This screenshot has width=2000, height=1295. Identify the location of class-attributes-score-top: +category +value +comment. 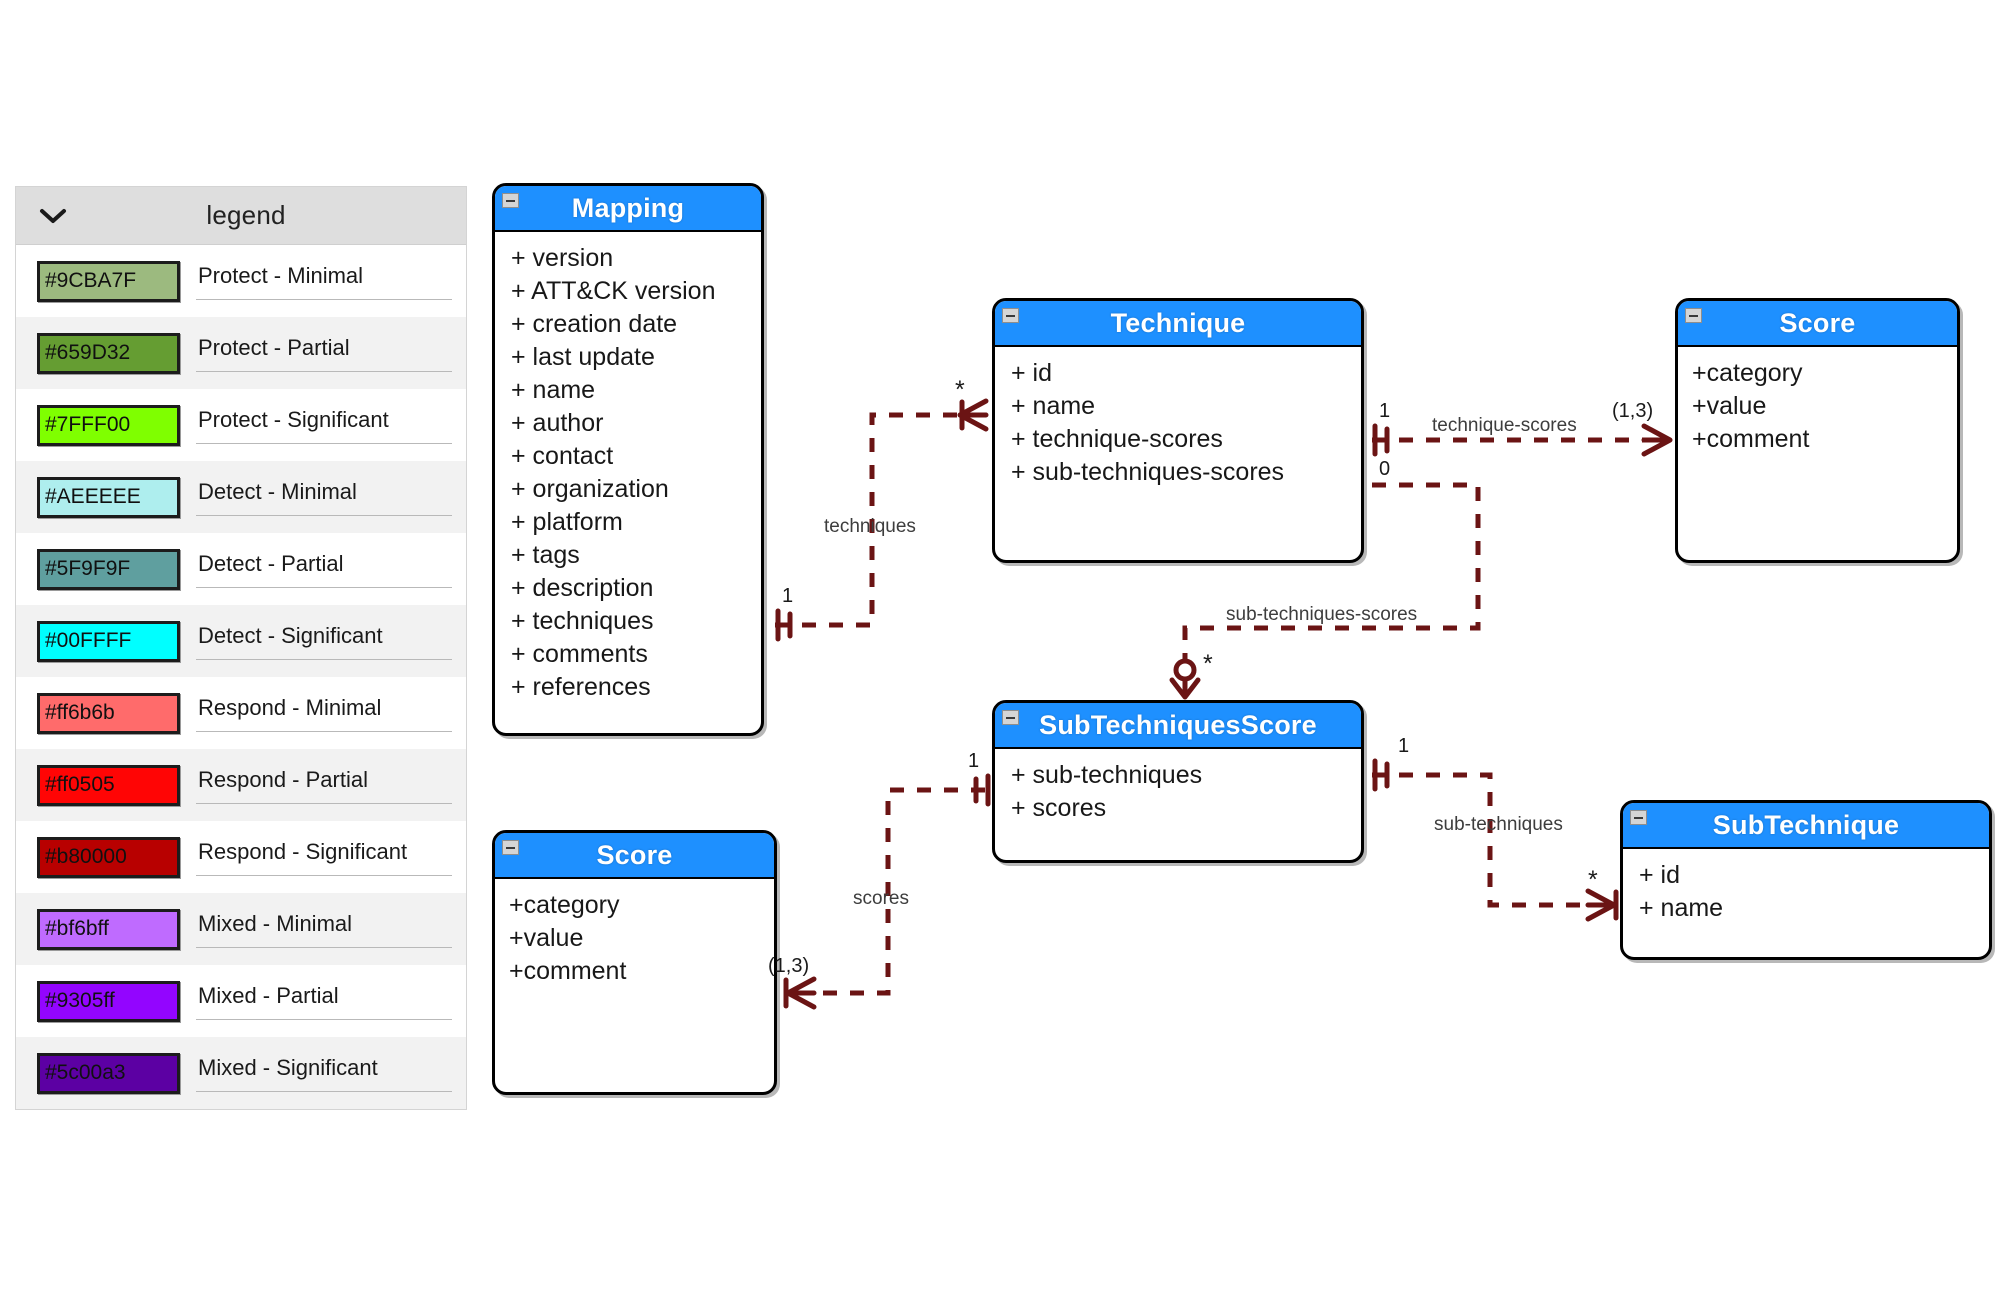
(1817, 405).